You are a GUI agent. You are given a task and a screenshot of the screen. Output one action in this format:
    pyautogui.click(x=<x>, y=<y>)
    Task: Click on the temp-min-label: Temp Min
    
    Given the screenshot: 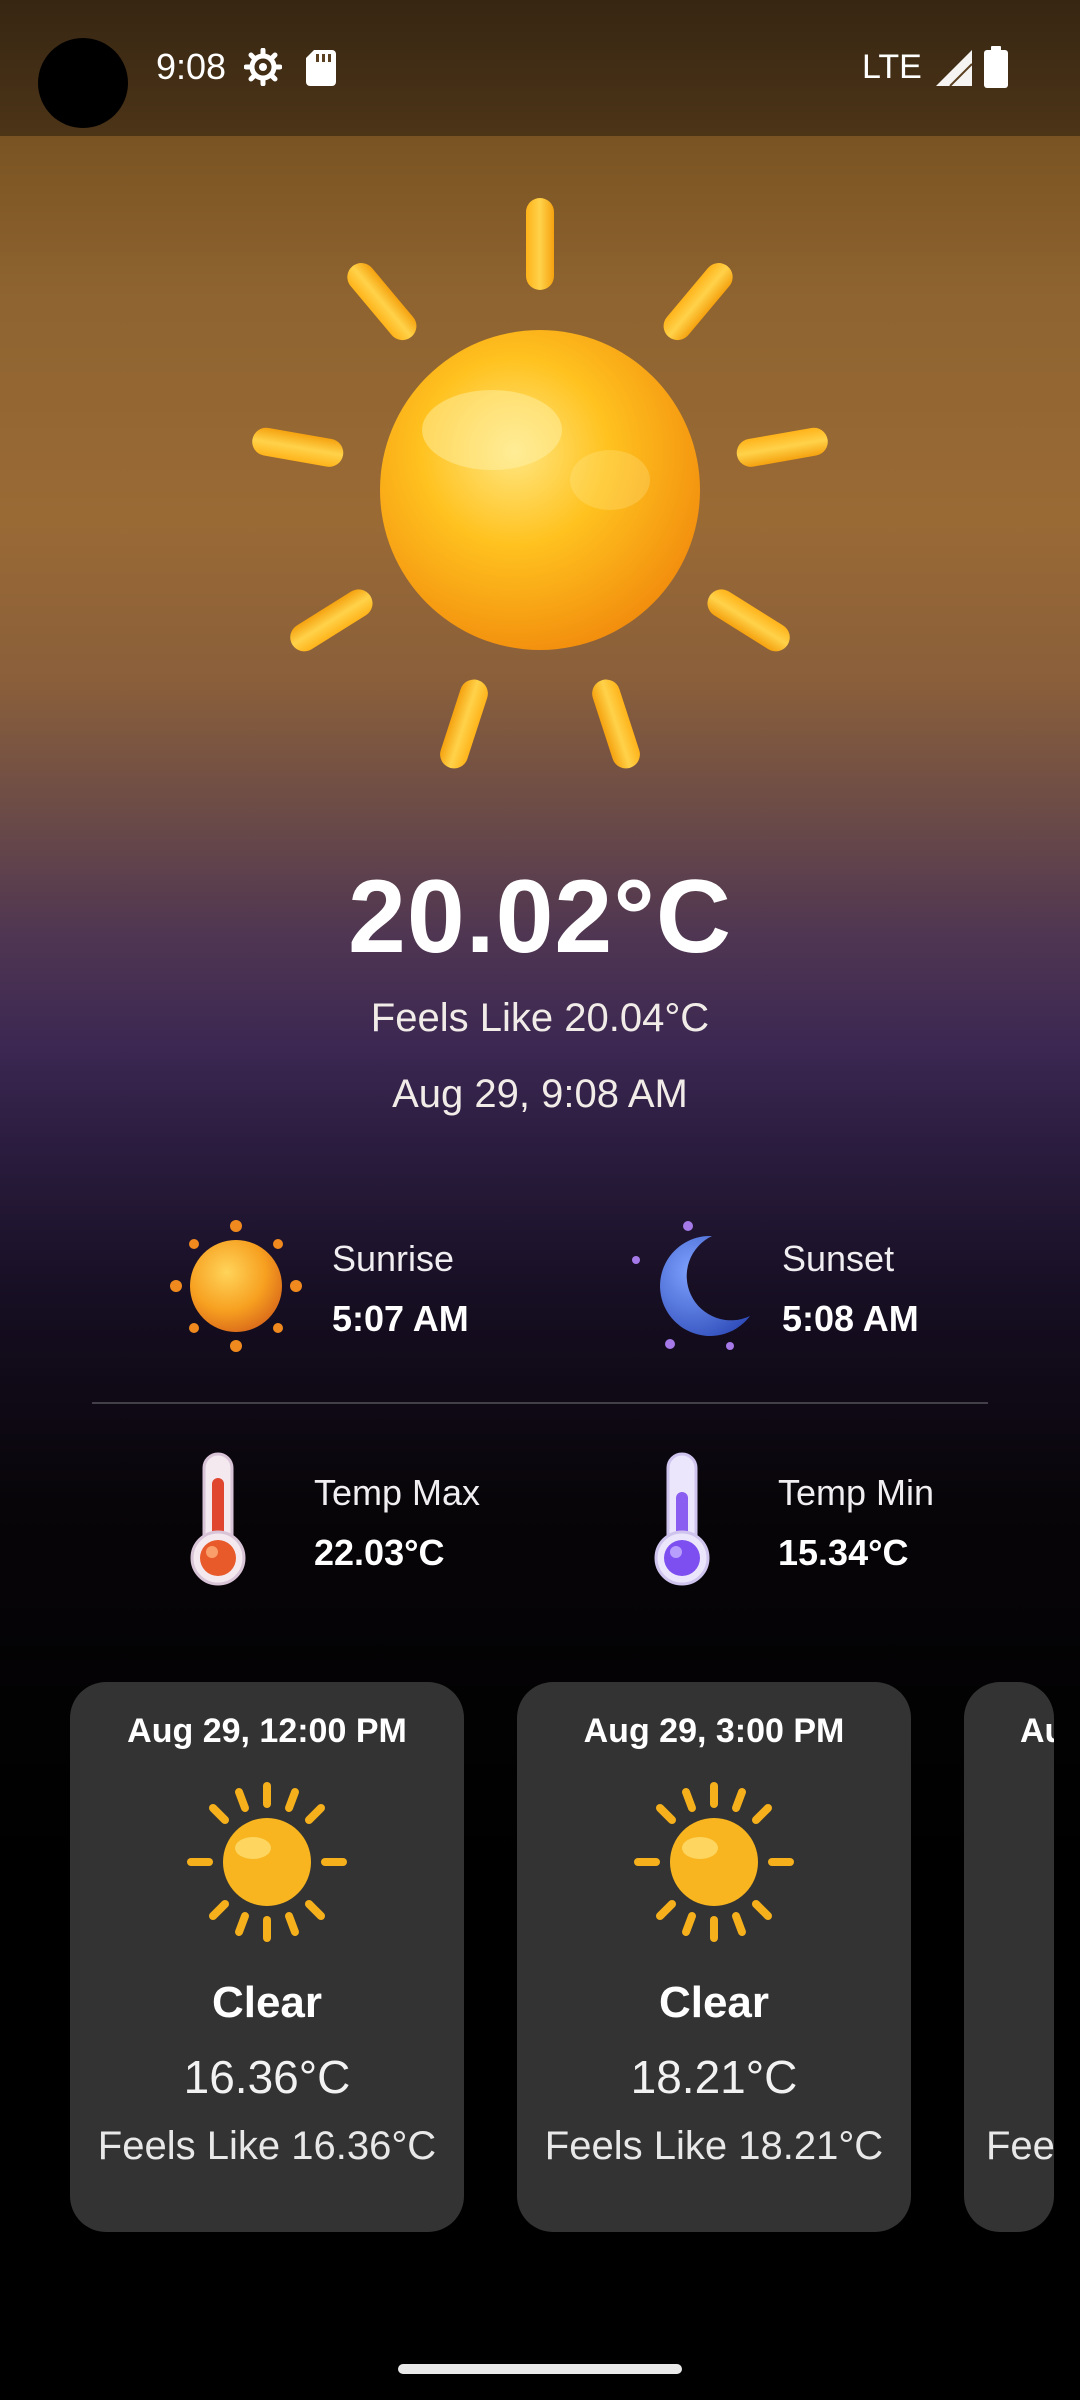 What is the action you would take?
    pyautogui.click(x=856, y=1492)
    